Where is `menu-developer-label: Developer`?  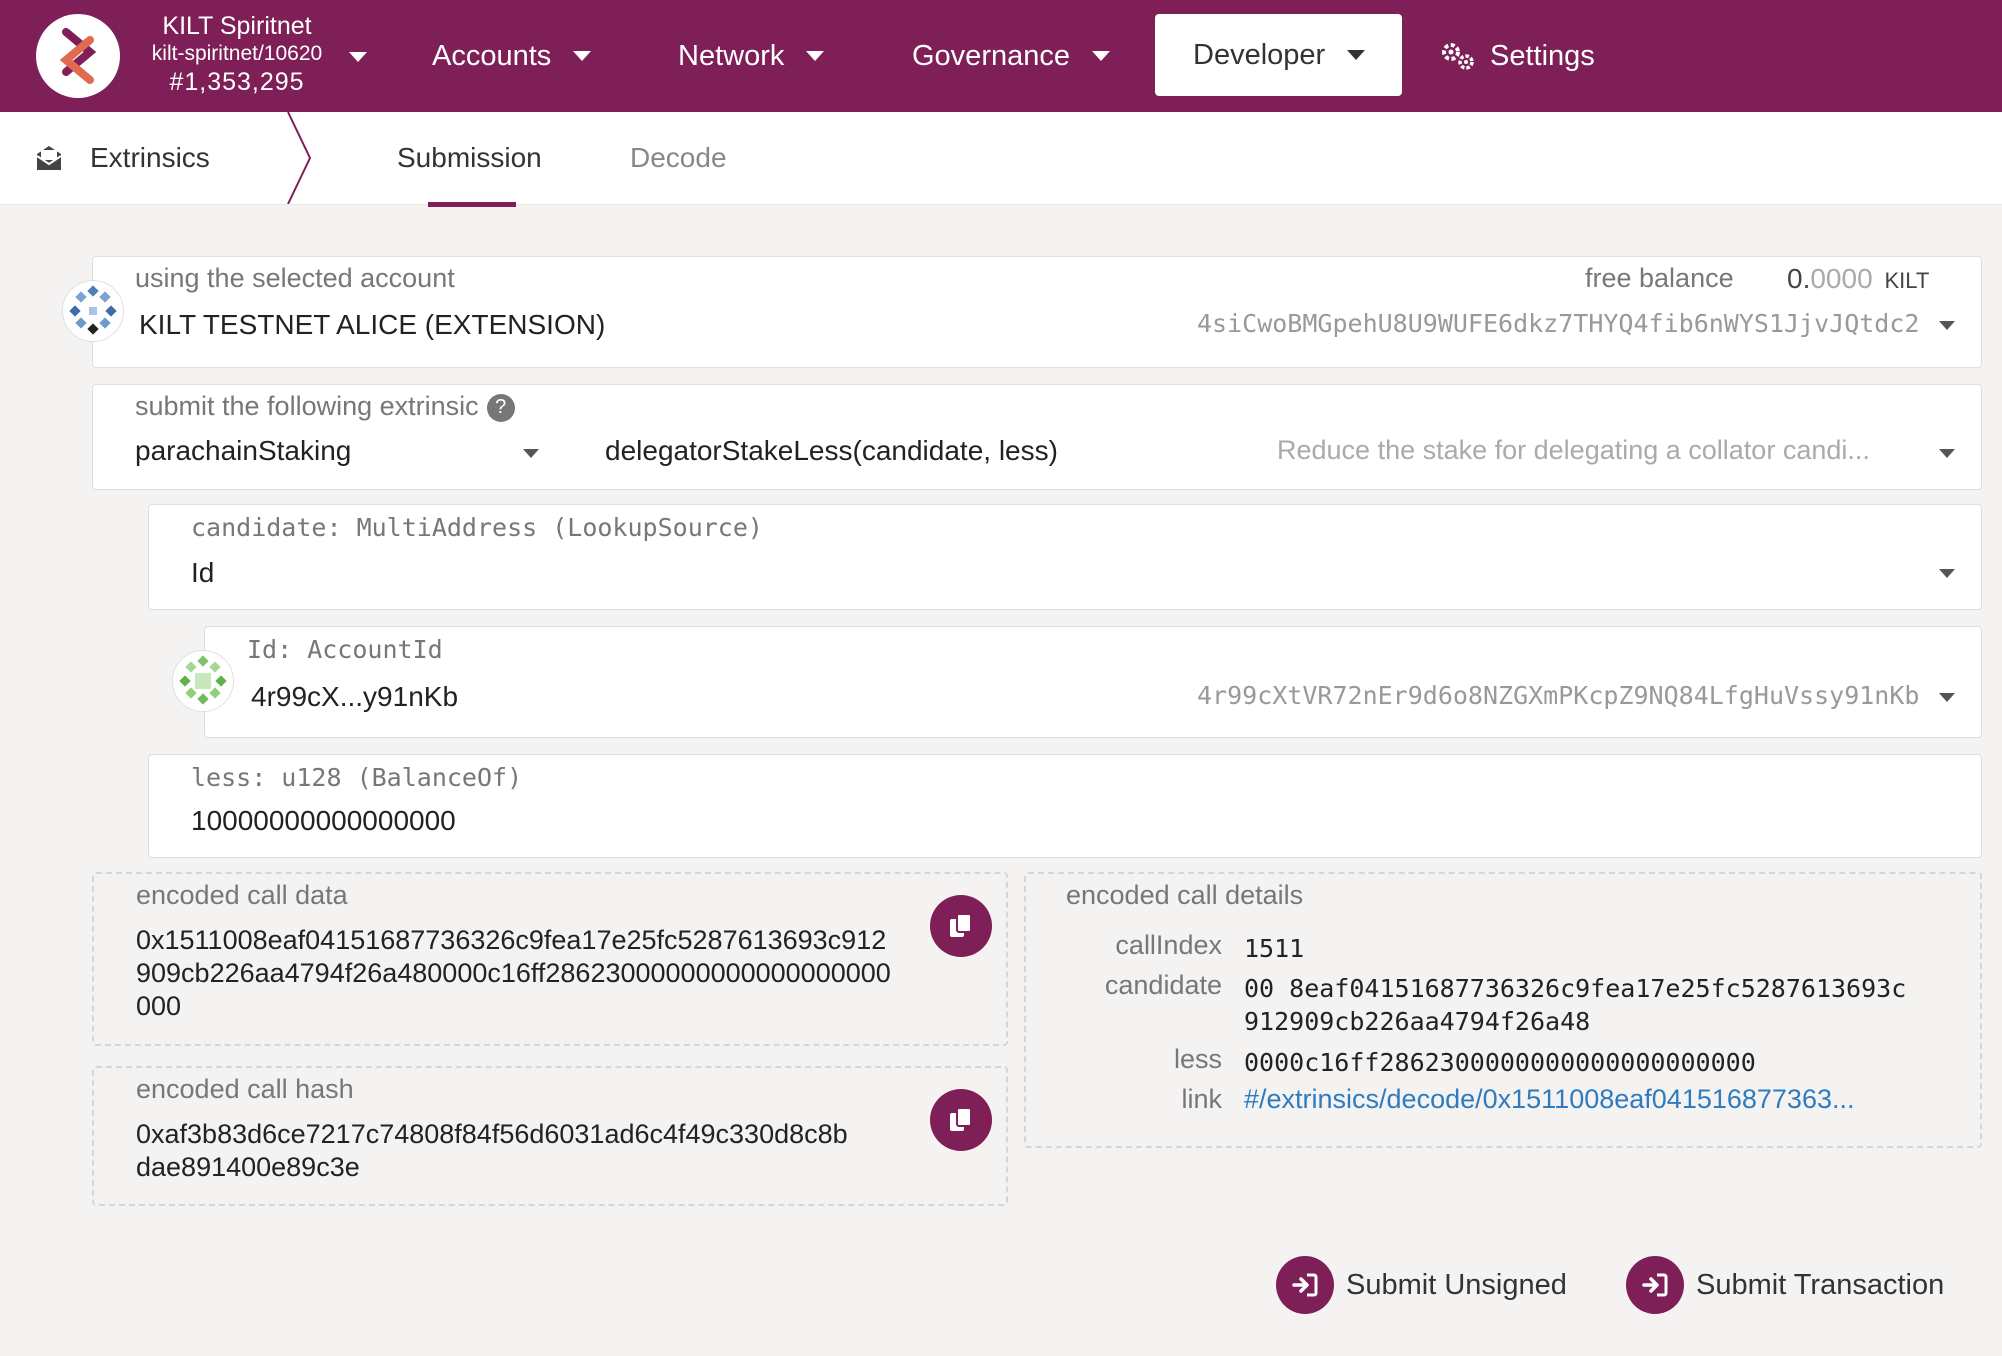 menu-developer-label: Developer is located at coordinates (1259, 54).